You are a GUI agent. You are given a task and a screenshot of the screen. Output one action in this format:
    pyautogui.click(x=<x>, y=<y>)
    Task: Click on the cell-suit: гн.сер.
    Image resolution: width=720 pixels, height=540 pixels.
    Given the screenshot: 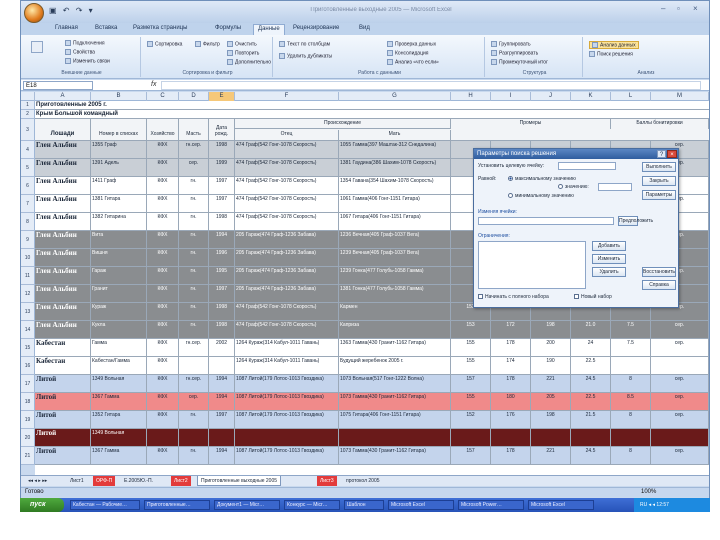 What is the action you would take?
    pyautogui.click(x=194, y=149)
    